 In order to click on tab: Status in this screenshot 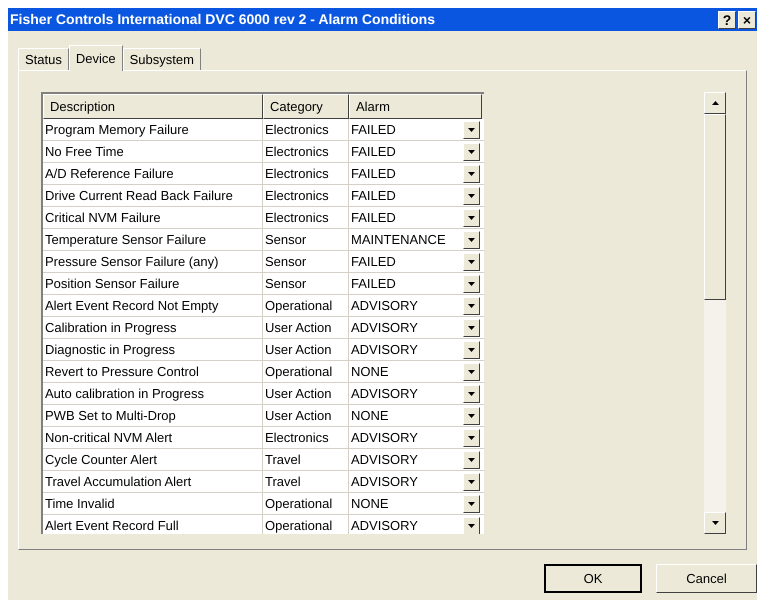, I will do `click(43, 59)`.